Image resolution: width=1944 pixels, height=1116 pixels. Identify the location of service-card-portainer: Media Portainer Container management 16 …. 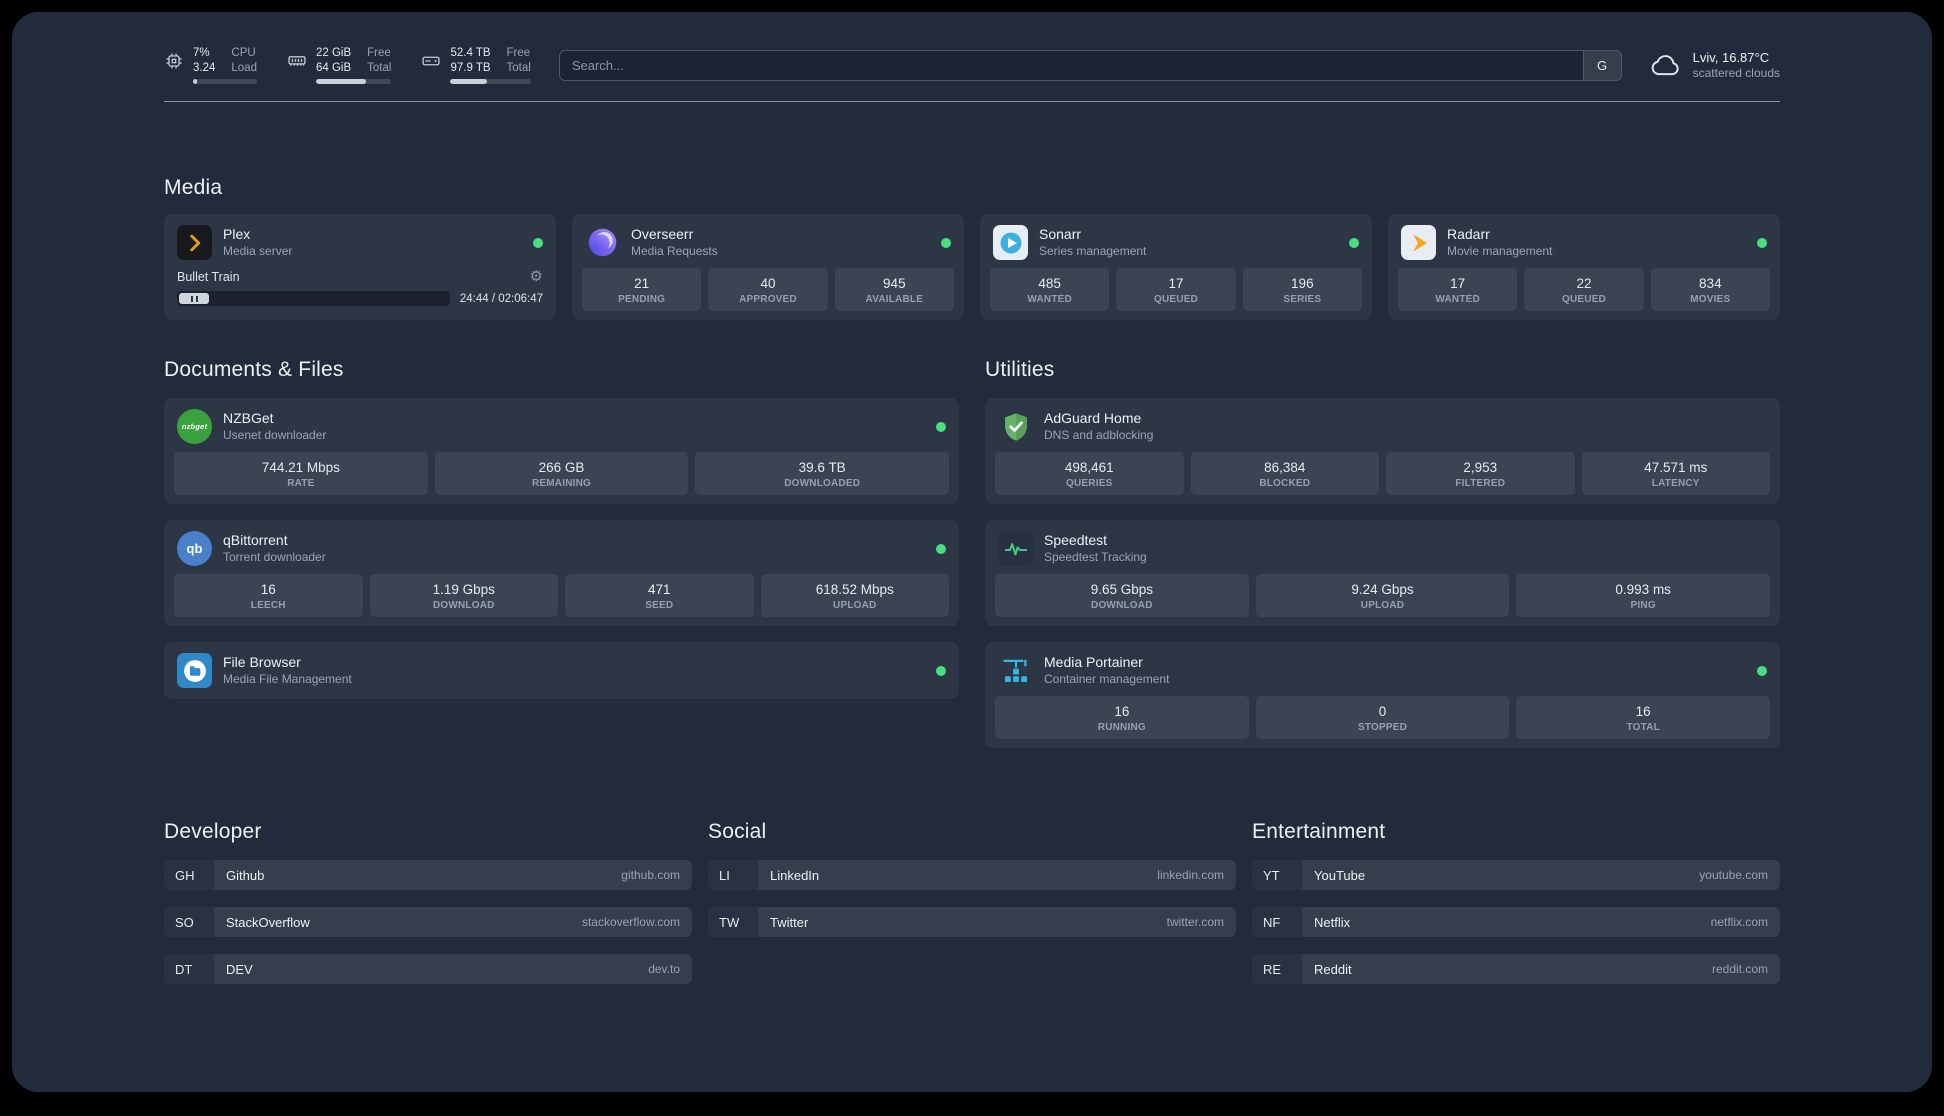
(1382, 695).